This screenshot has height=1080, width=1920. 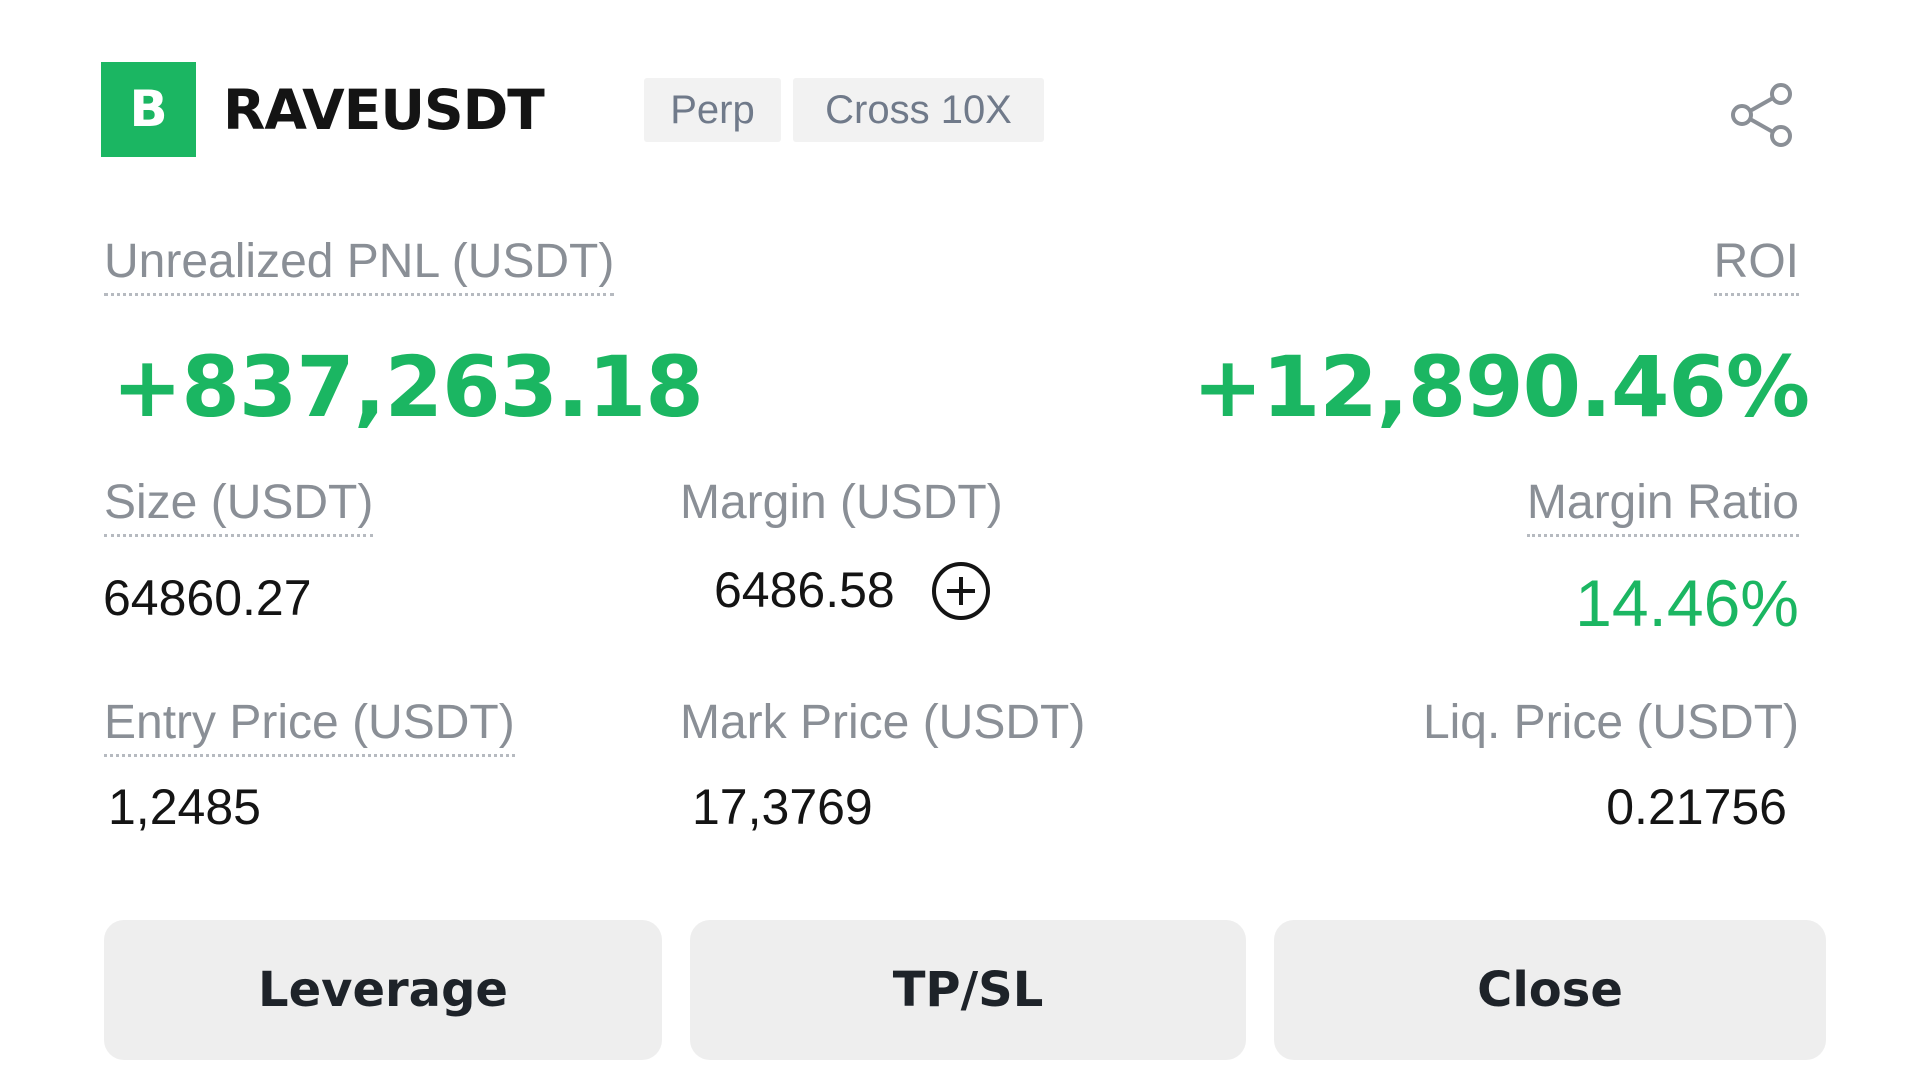 I want to click on liq-price-label: Liq. Price (USDT), so click(x=1610, y=722).